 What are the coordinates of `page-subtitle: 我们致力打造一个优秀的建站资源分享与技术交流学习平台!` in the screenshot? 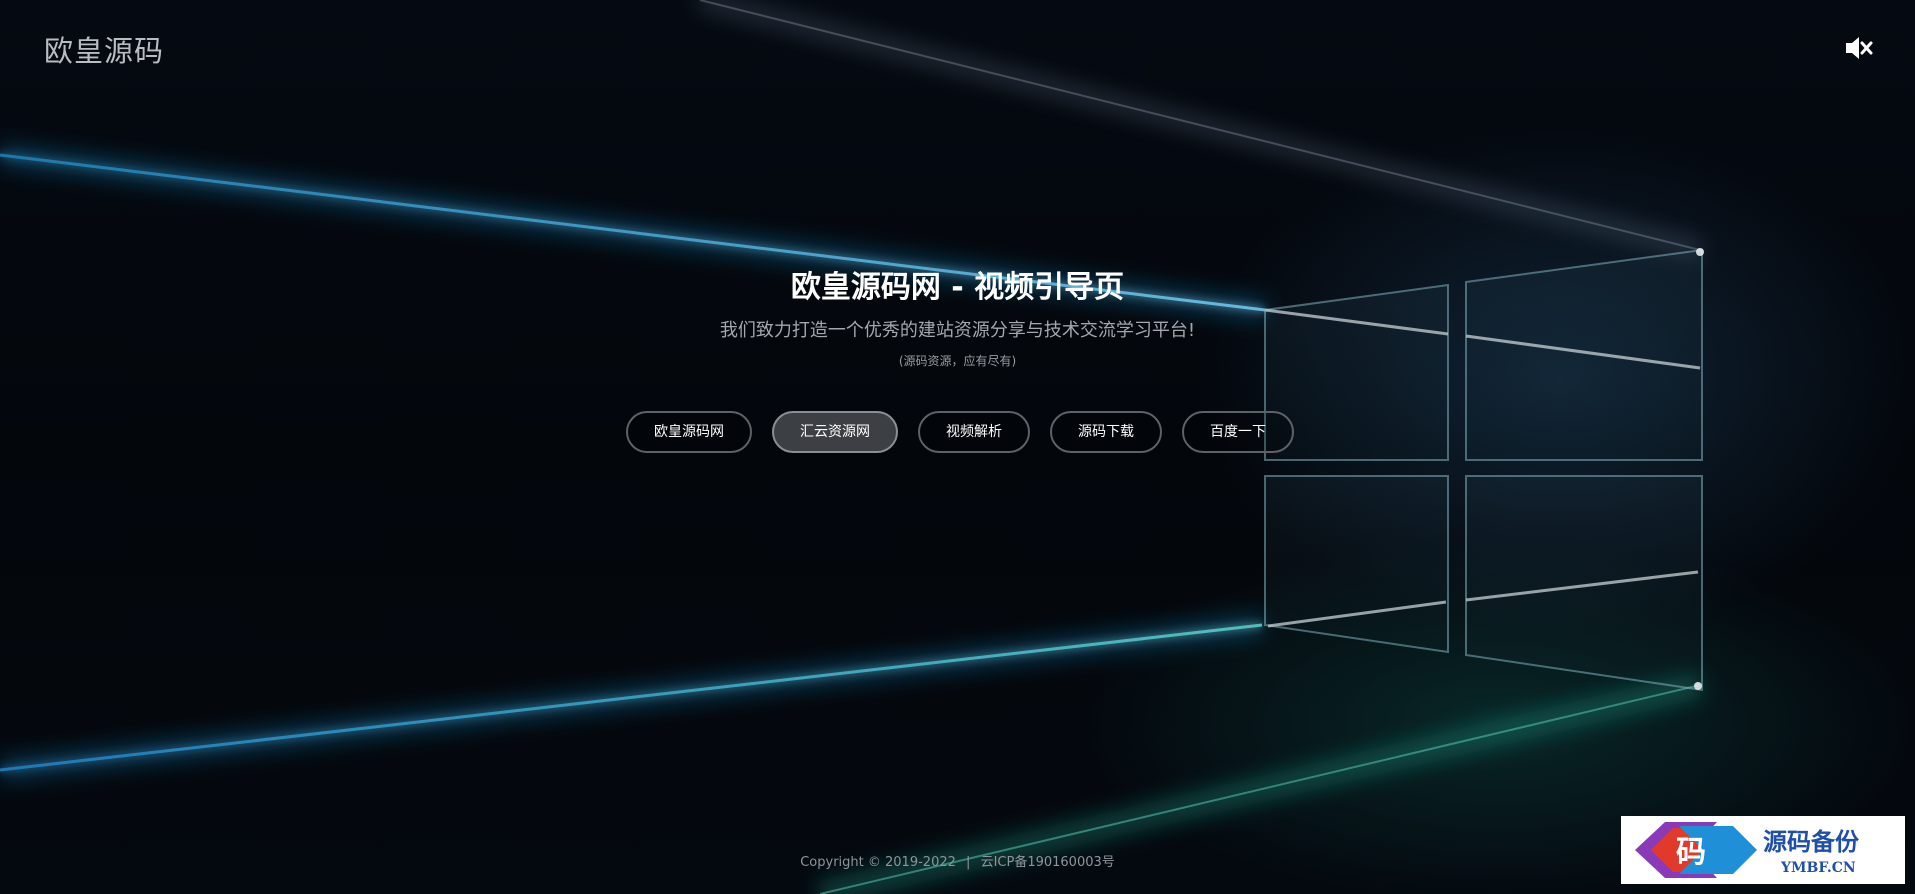 It's located at (957, 330).